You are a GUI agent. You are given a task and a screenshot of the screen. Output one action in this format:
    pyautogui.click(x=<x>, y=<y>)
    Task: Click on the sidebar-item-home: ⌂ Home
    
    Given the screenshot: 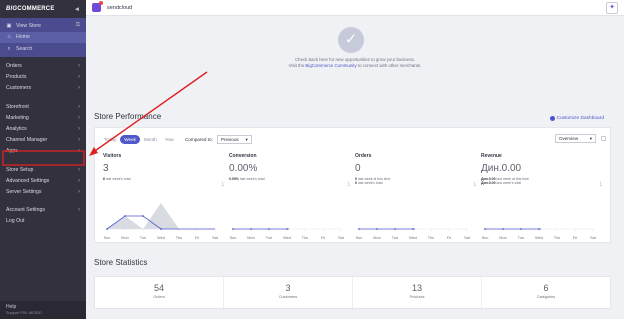 What is the action you would take?
    pyautogui.click(x=43, y=37)
    